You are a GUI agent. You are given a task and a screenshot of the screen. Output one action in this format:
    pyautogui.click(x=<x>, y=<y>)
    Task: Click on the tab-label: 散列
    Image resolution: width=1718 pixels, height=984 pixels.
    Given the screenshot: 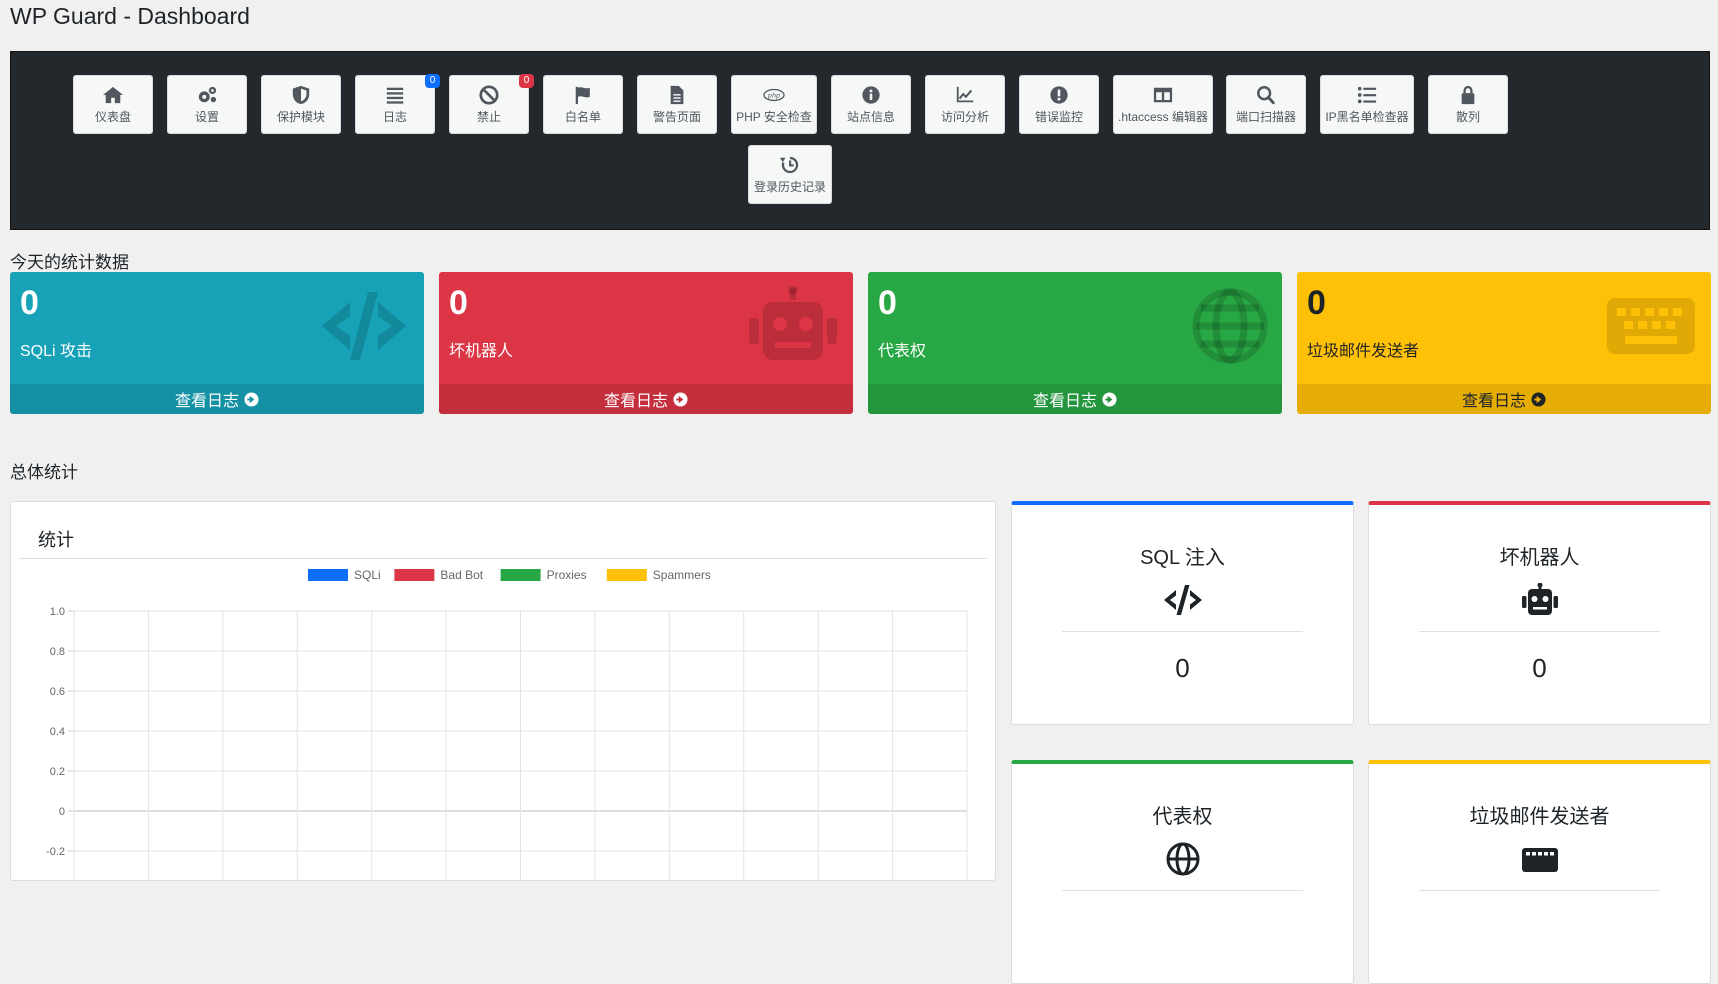 What is the action you would take?
    pyautogui.click(x=1467, y=116)
    